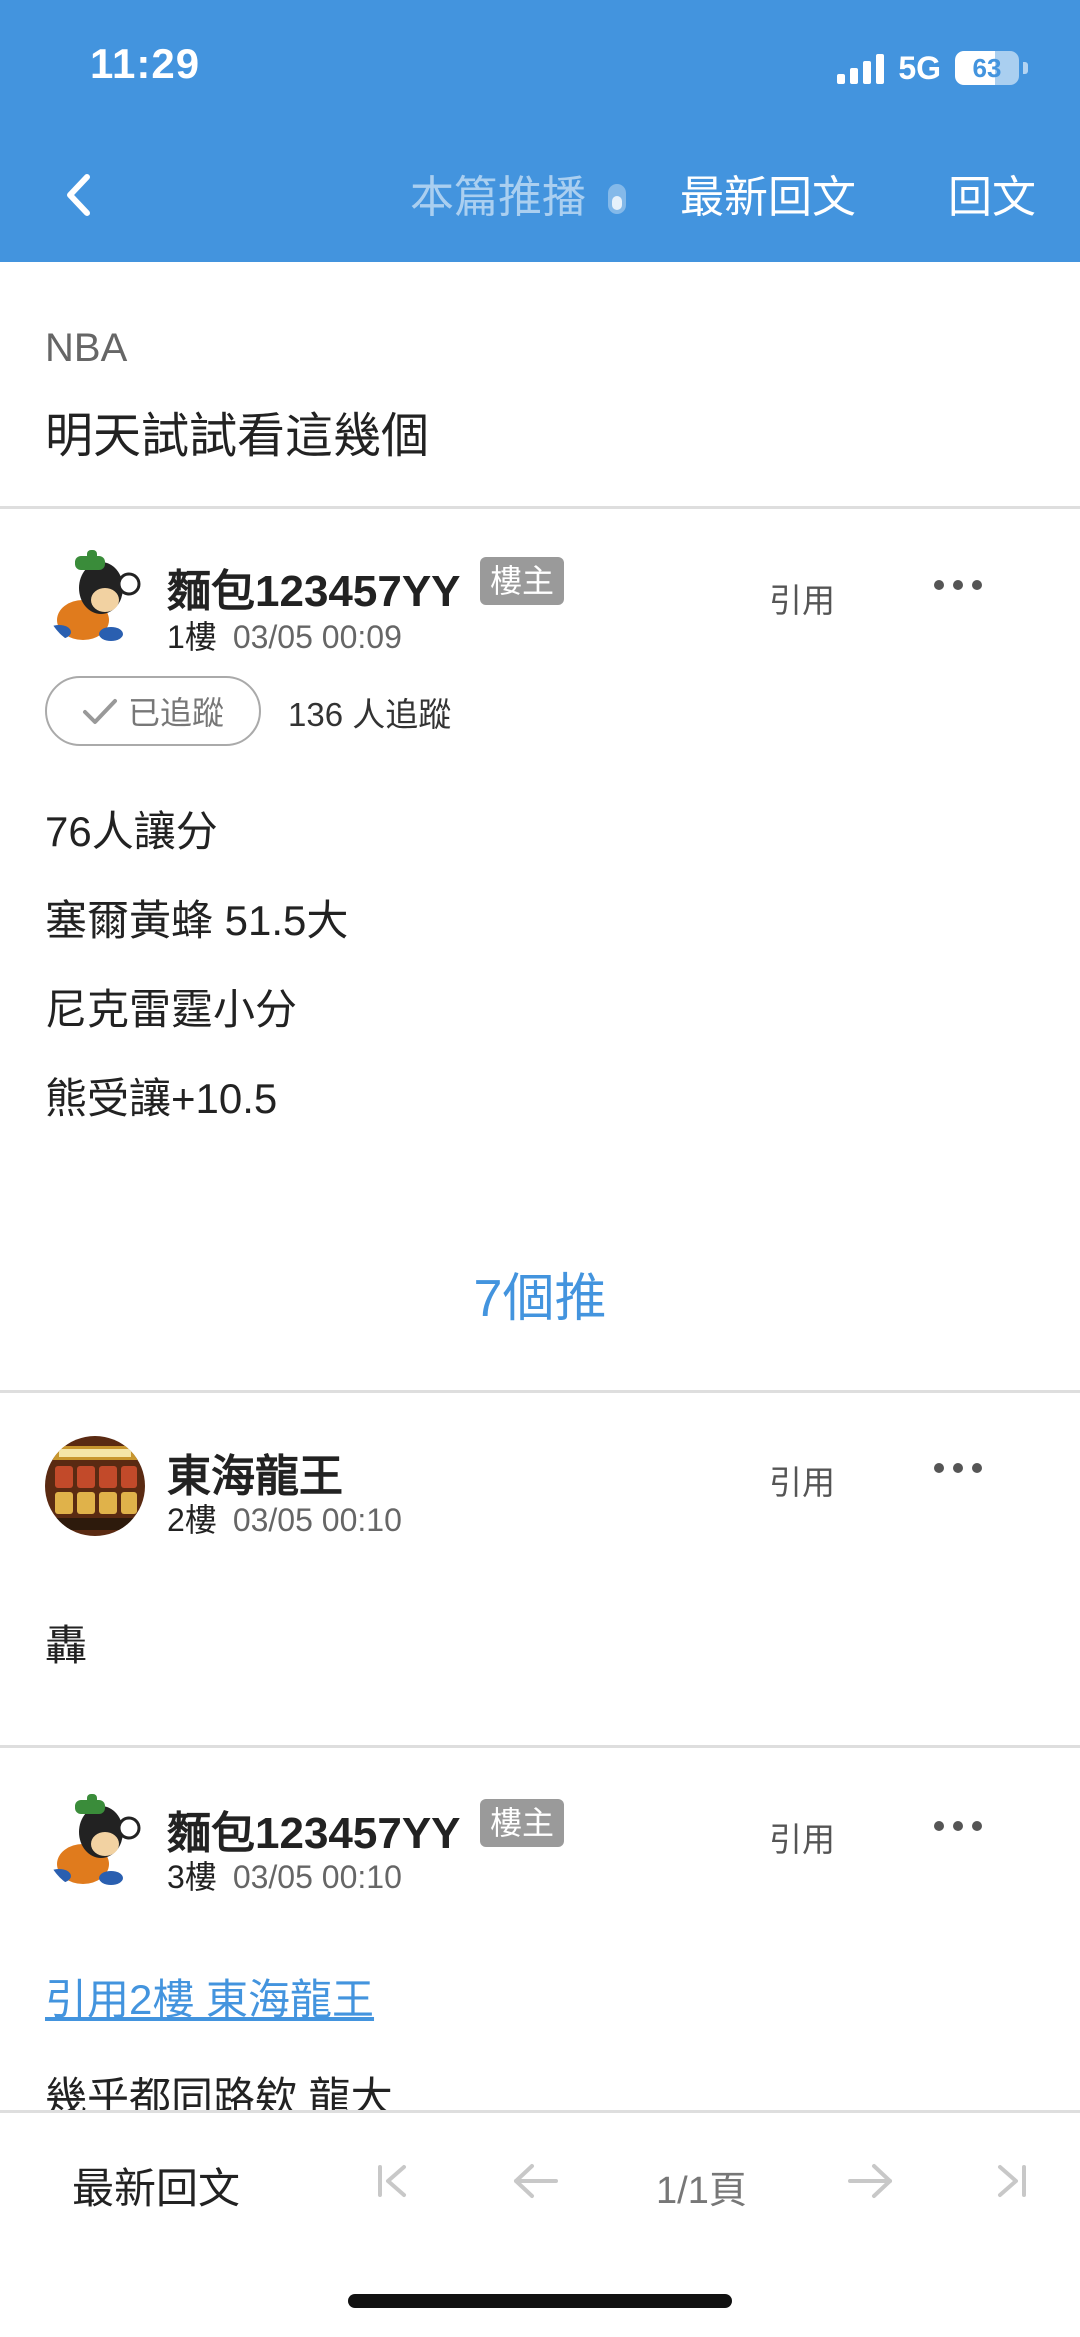 The image size is (1080, 2337). I want to click on board-name: NBA, so click(86, 348).